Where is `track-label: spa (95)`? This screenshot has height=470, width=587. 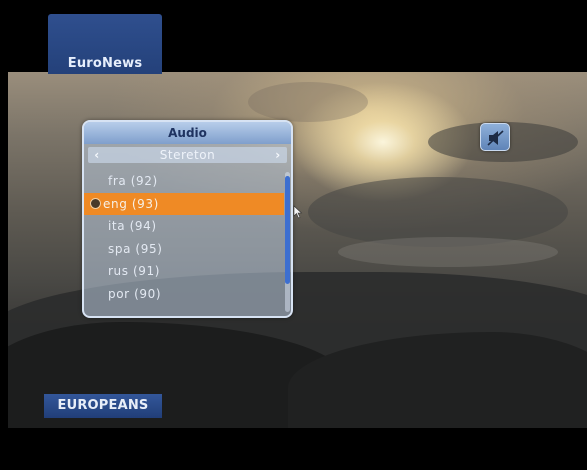
track-label: spa (95) is located at coordinates (135, 248).